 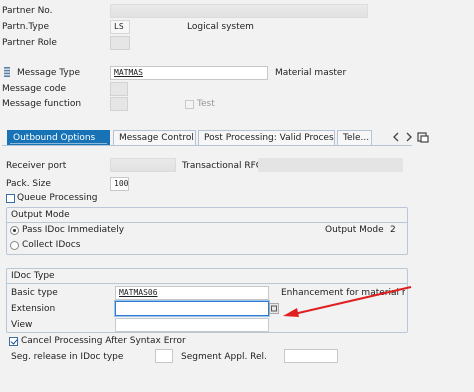 What do you see at coordinates (119, 184) in the screenshot?
I see `pack-size-field: 100` at bounding box center [119, 184].